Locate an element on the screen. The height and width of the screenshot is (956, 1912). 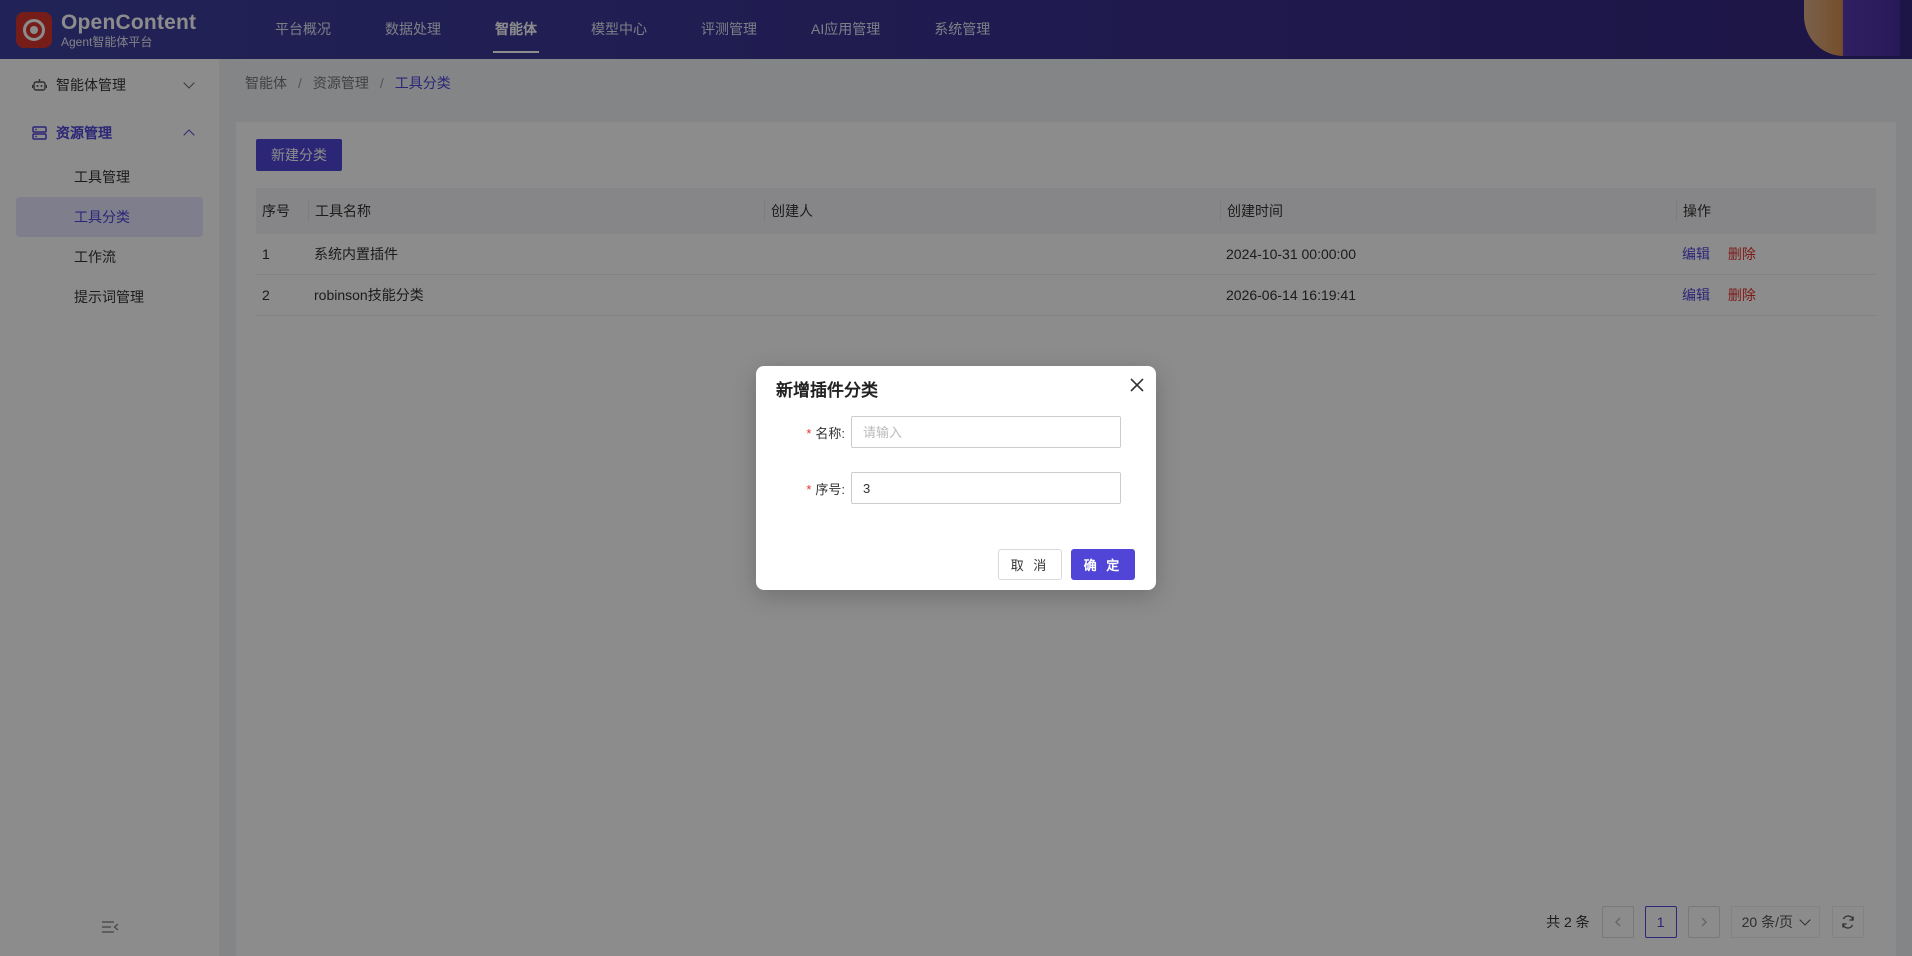
dialog-title: 新增插件分类 is located at coordinates (827, 390).